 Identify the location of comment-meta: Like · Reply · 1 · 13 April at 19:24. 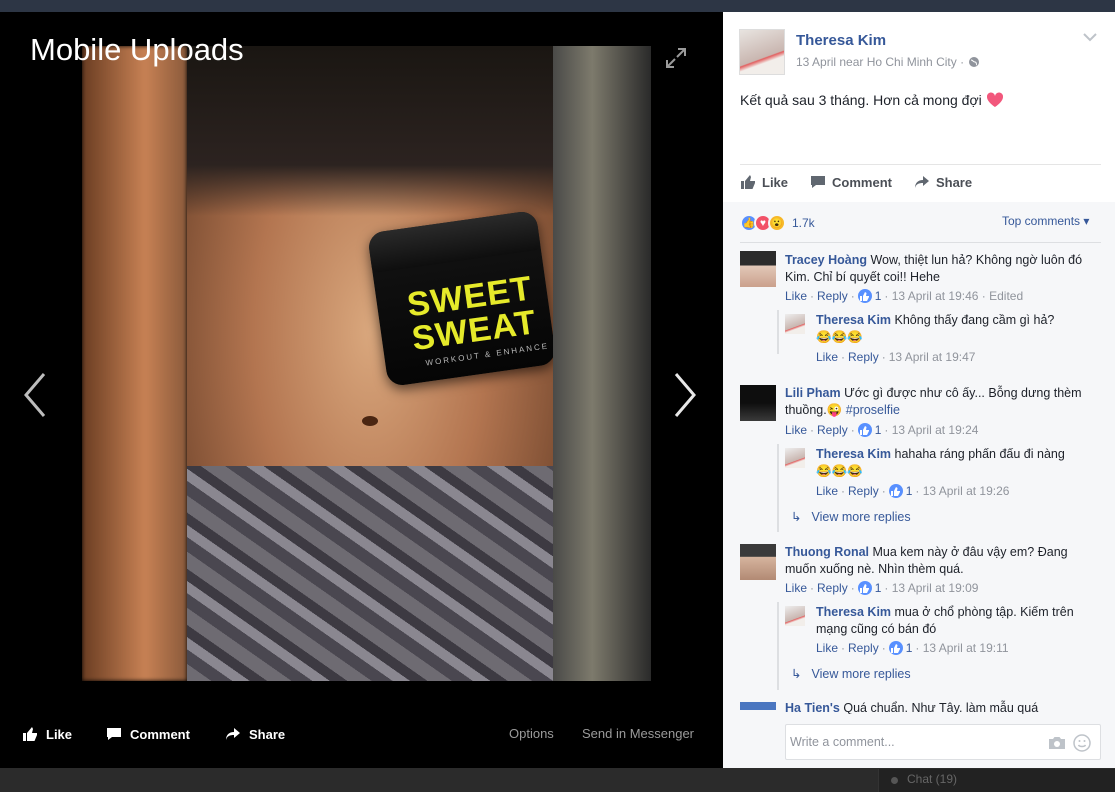
(882, 430).